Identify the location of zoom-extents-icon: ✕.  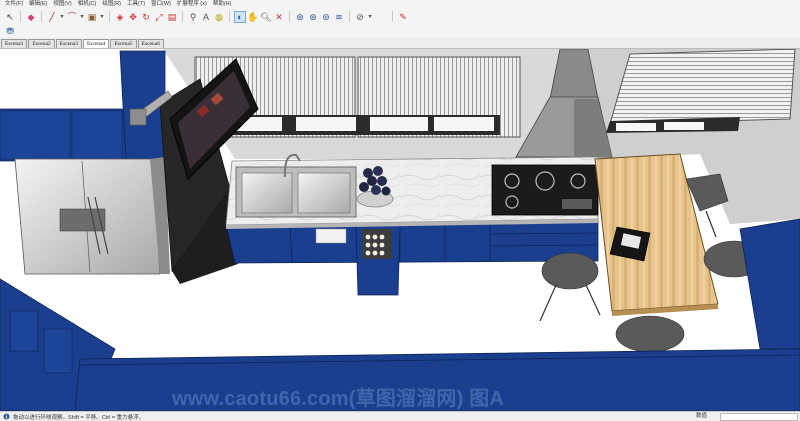
(279, 17).